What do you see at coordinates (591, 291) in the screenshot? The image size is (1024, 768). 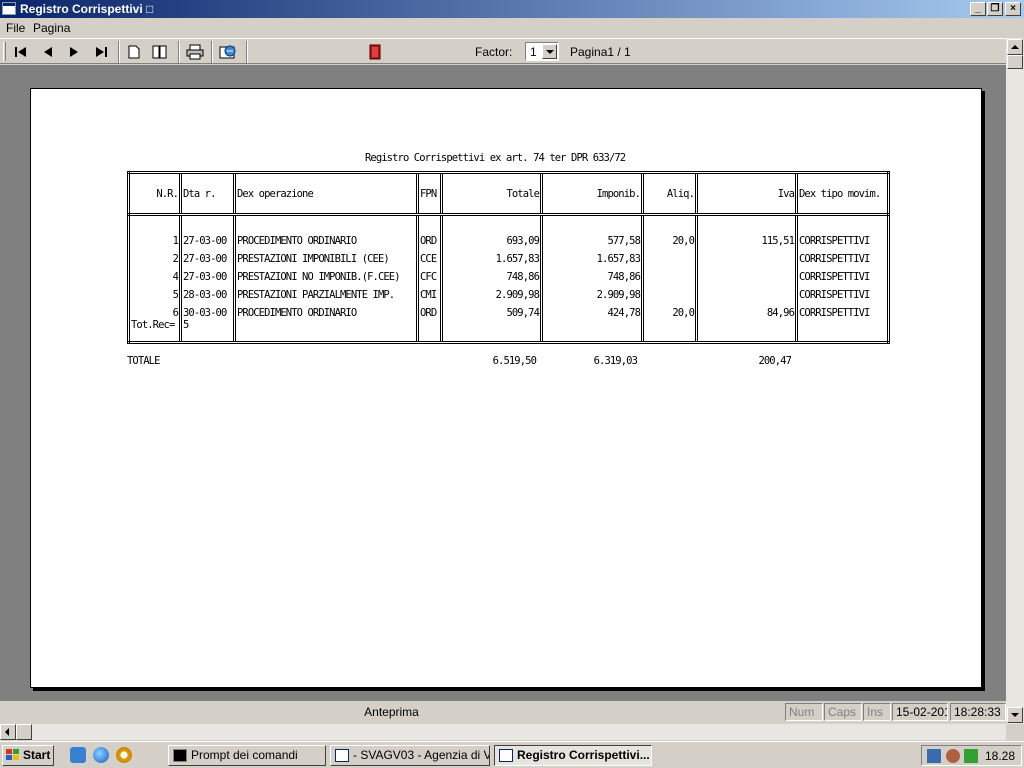 I see `cell-imponibile: 2.909,98` at bounding box center [591, 291].